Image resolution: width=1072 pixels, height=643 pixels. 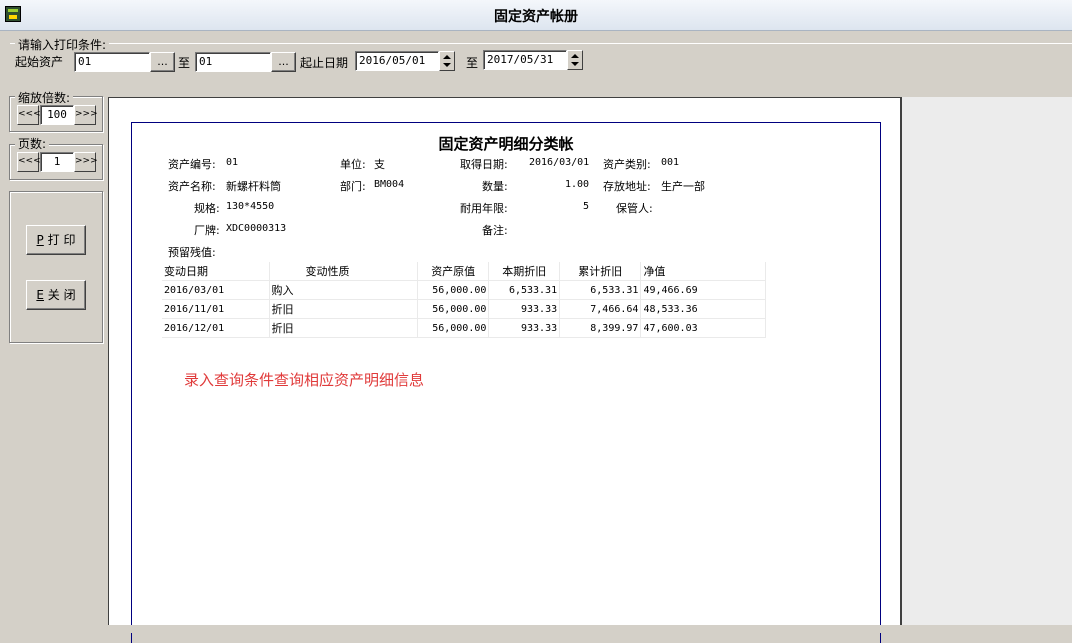 What do you see at coordinates (343, 271) in the screenshot?
I see `col-change-type: 变动性质` at bounding box center [343, 271].